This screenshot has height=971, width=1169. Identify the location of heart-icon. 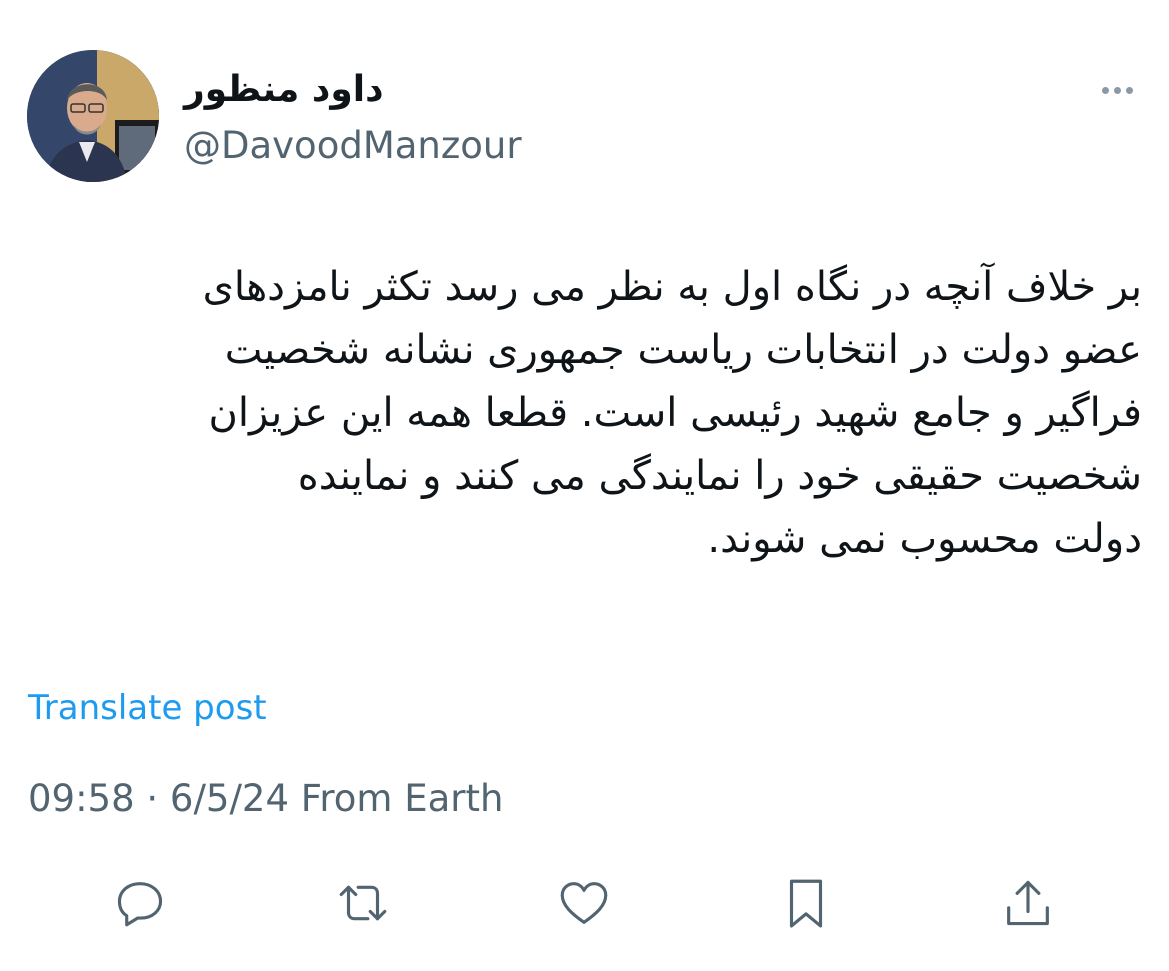
(584, 903).